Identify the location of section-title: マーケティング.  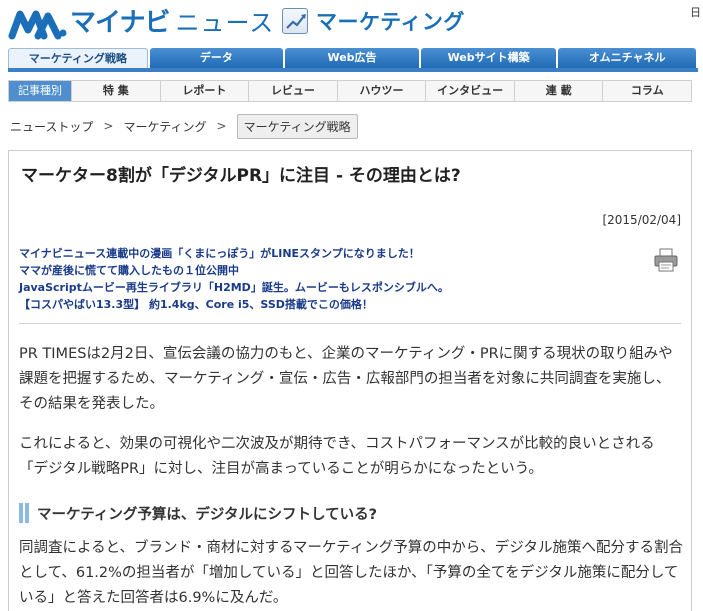
(390, 22).